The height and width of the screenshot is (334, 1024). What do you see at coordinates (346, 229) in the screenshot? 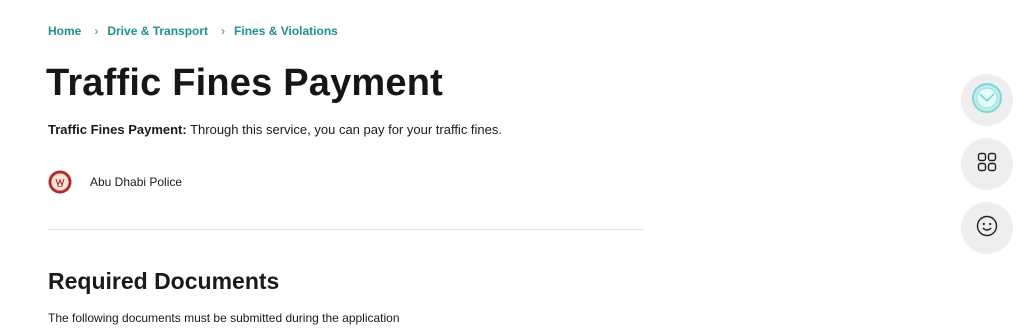
I see `section-divider` at bounding box center [346, 229].